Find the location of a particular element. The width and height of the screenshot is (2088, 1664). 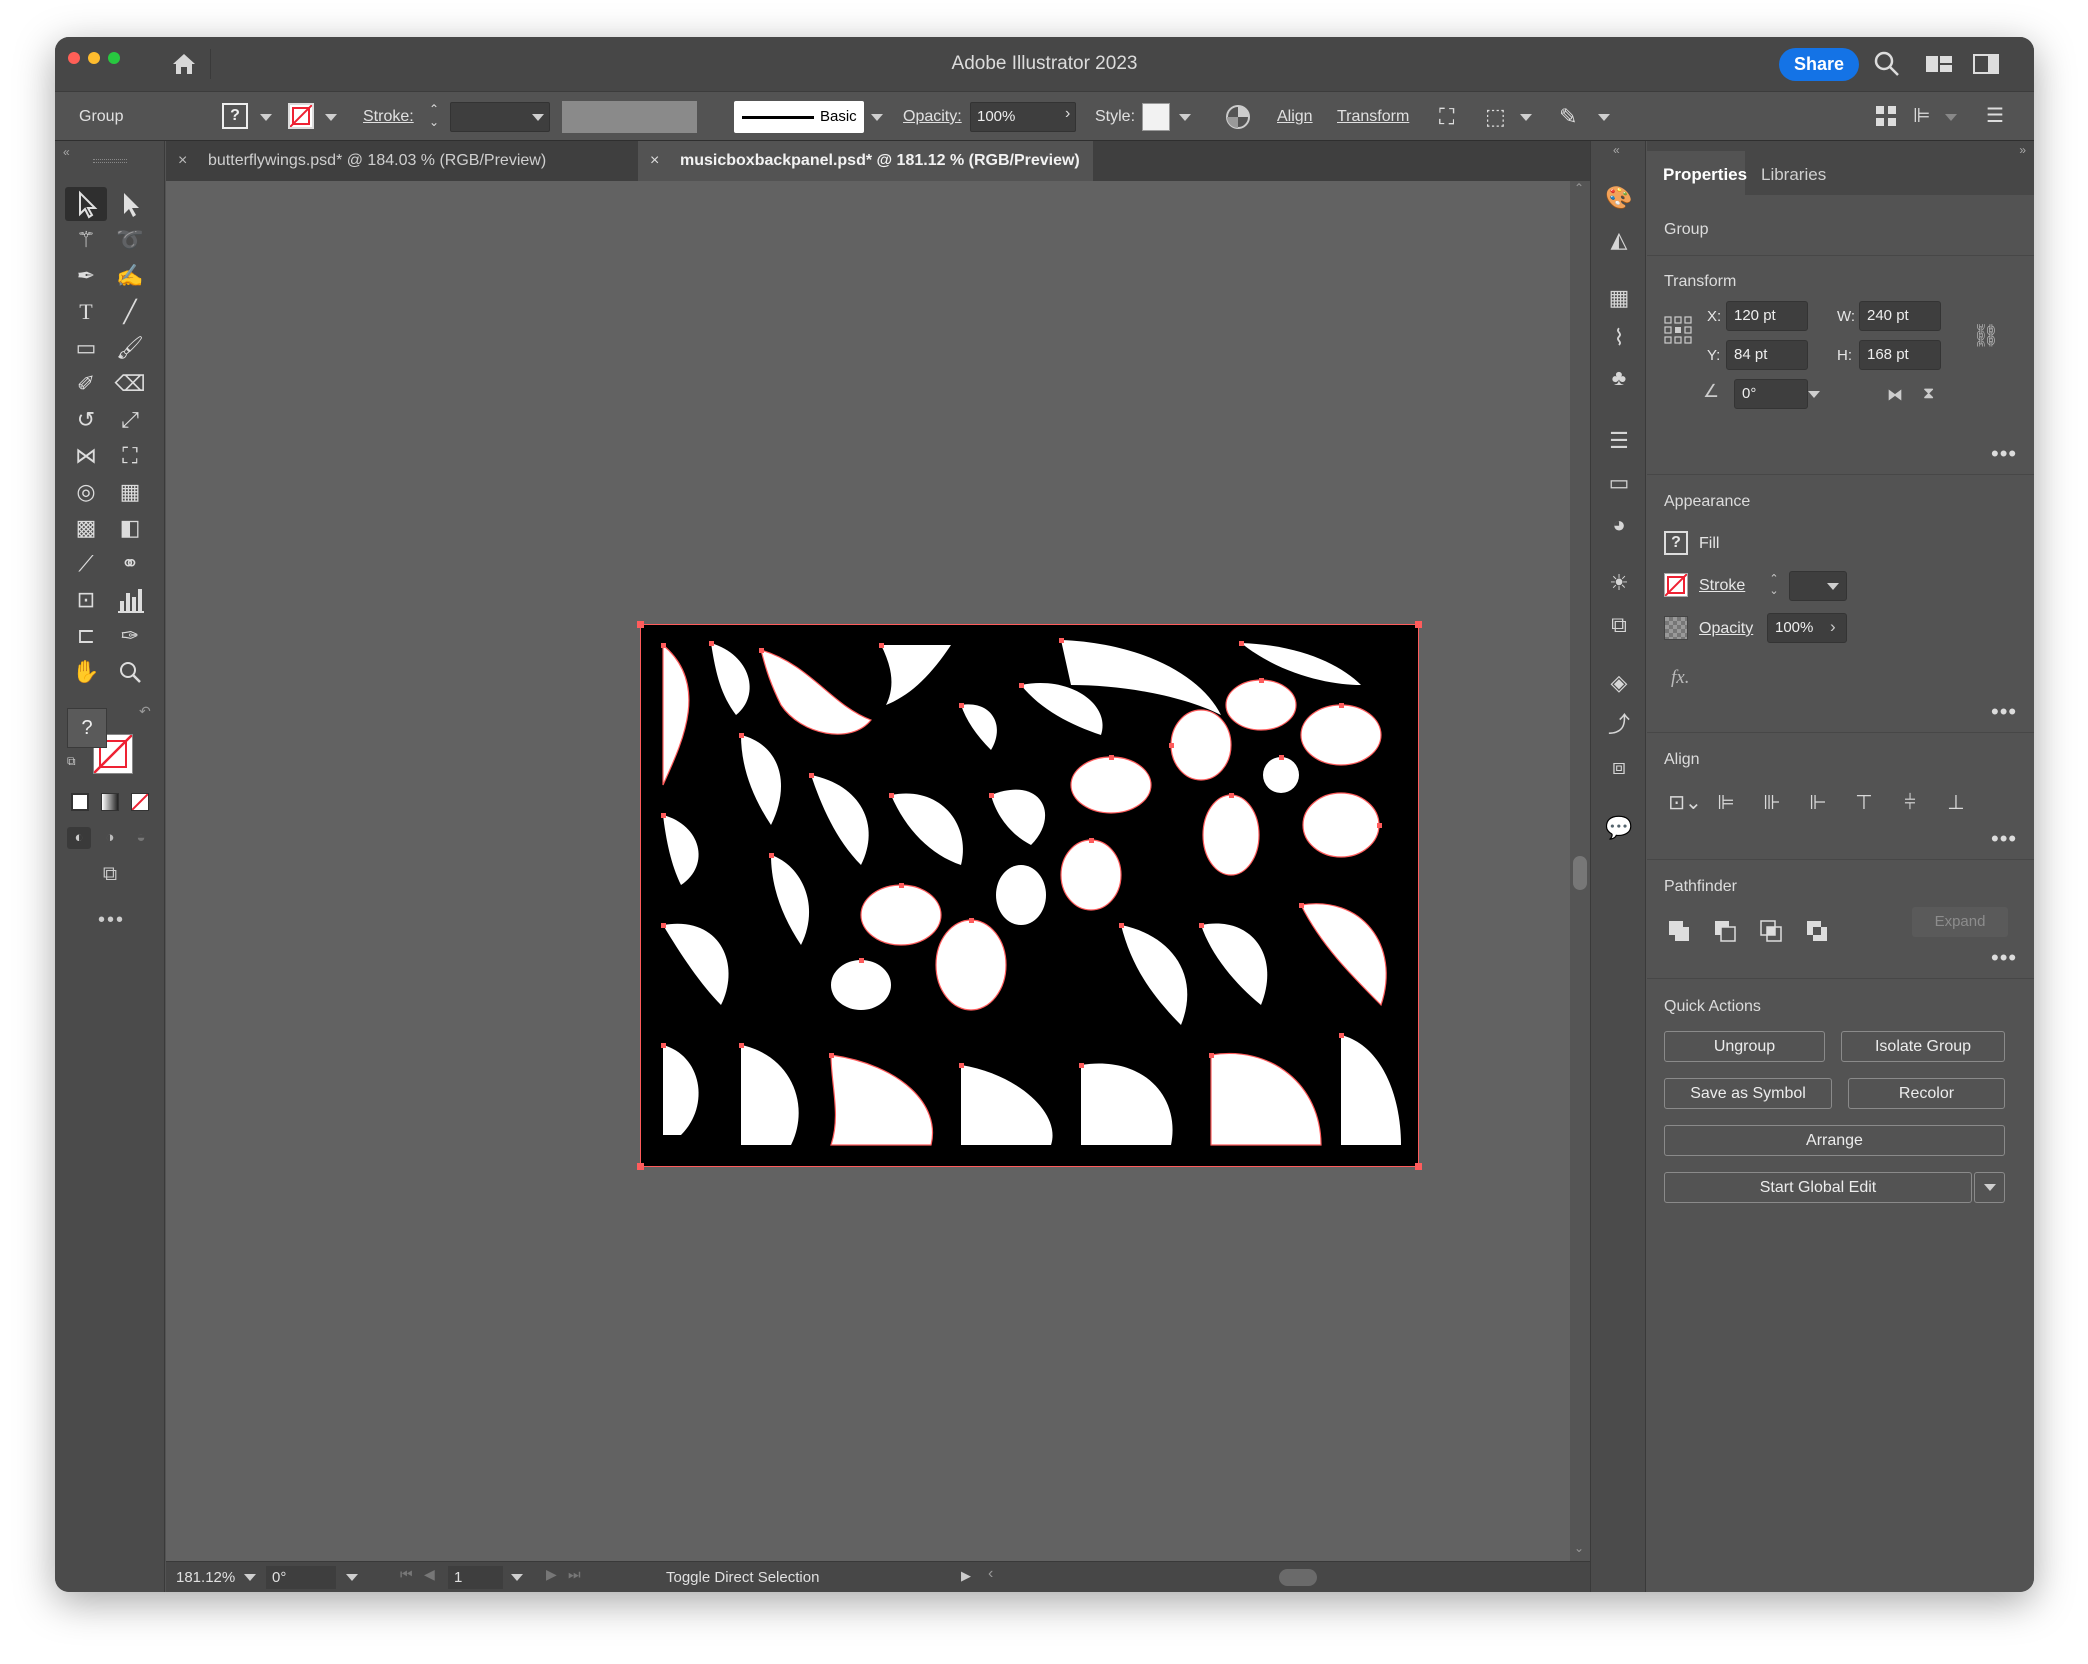

slice-tool-icon: ✑ is located at coordinates (130, 636).